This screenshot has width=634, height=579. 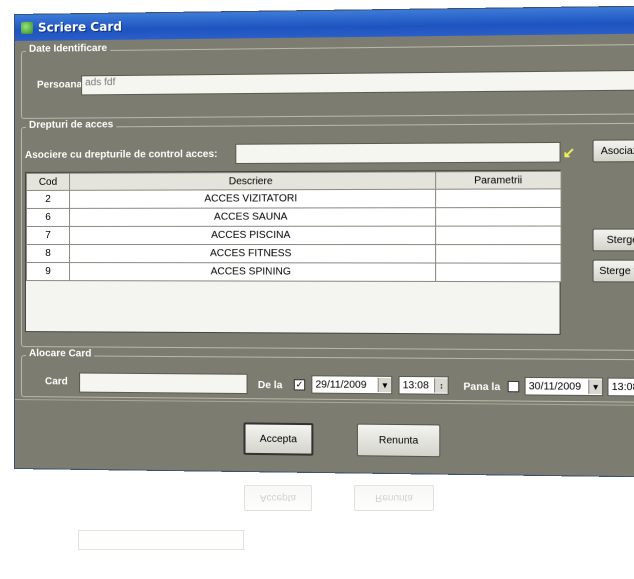 What do you see at coordinates (60, 354) in the screenshot?
I see `alocare-legend: Alocare Card` at bounding box center [60, 354].